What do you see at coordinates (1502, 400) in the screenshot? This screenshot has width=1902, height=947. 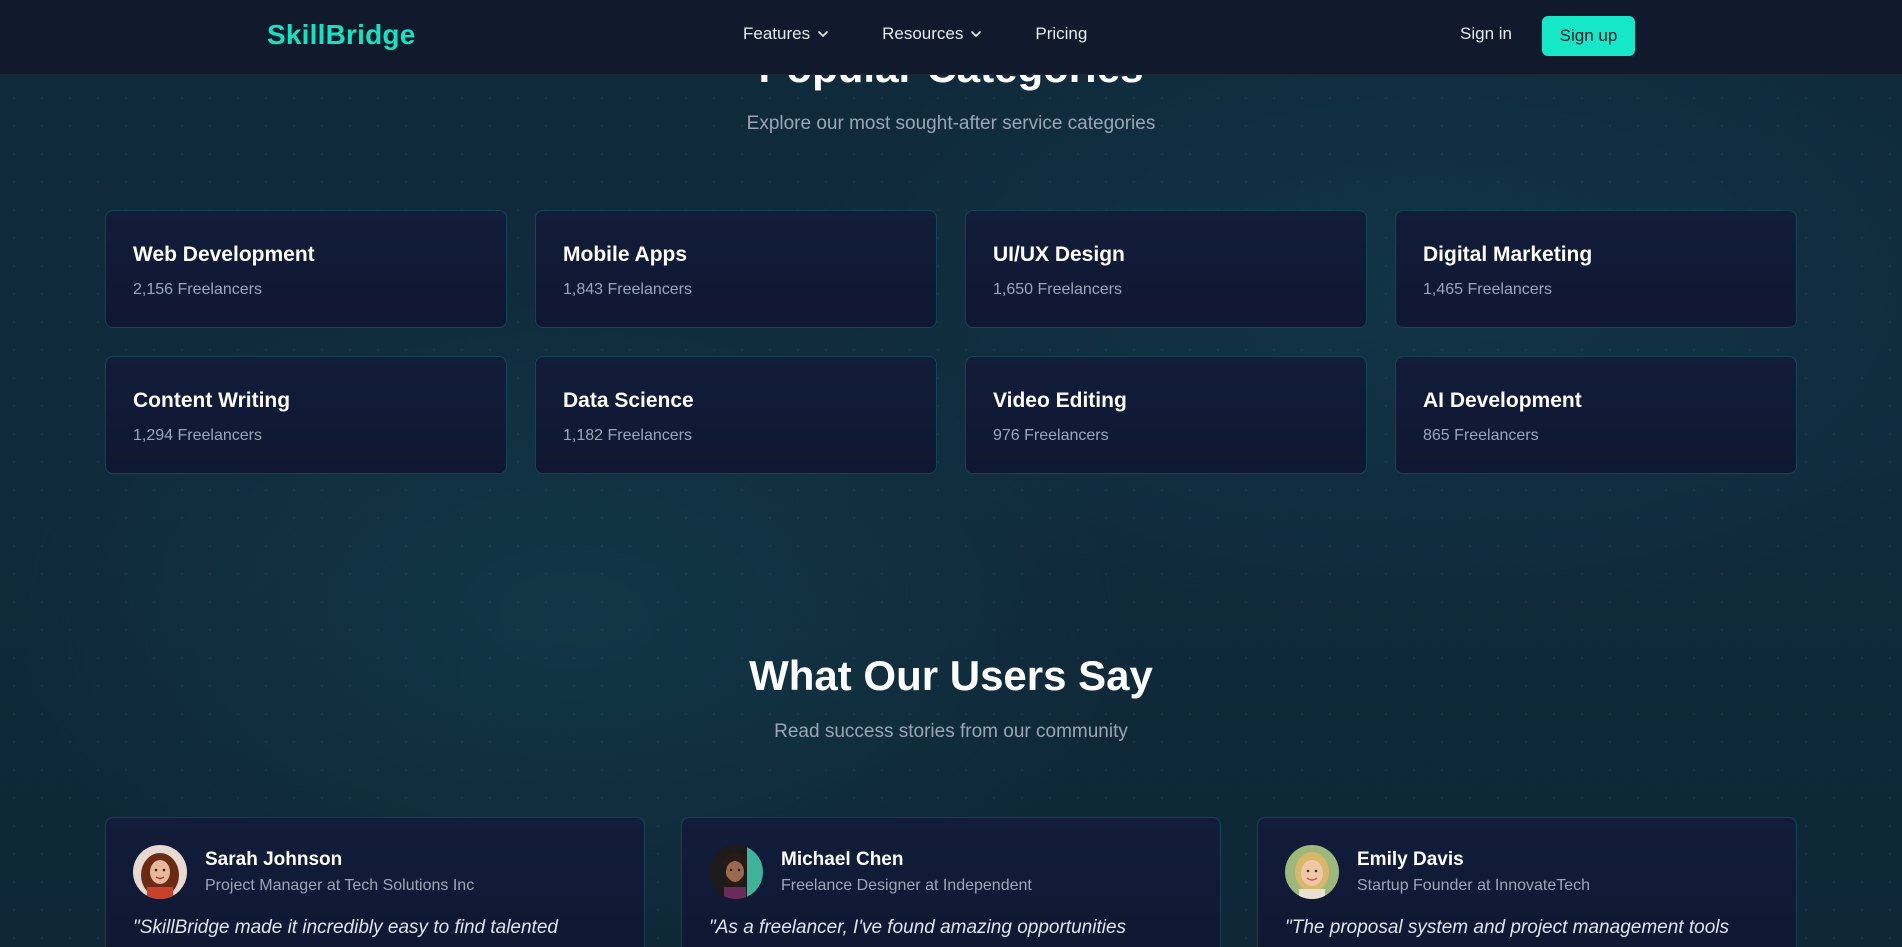 I see `category-name: AI Development` at bounding box center [1502, 400].